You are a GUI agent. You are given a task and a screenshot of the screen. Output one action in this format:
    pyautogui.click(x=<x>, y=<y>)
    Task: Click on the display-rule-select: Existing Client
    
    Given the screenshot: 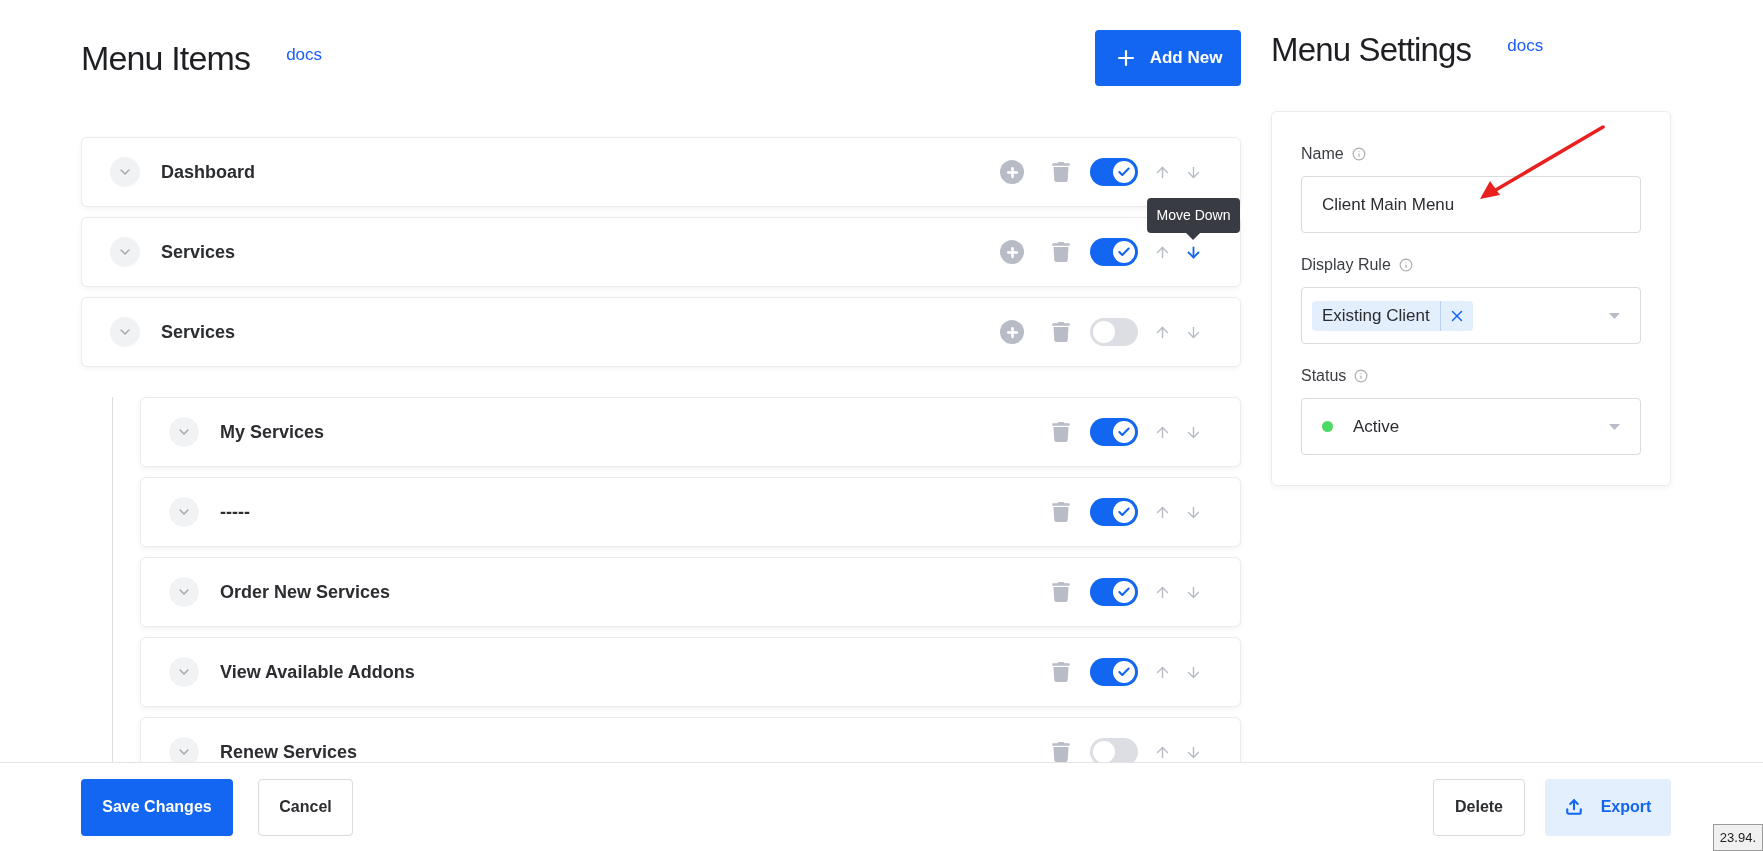 What is the action you would take?
    pyautogui.click(x=1471, y=315)
    